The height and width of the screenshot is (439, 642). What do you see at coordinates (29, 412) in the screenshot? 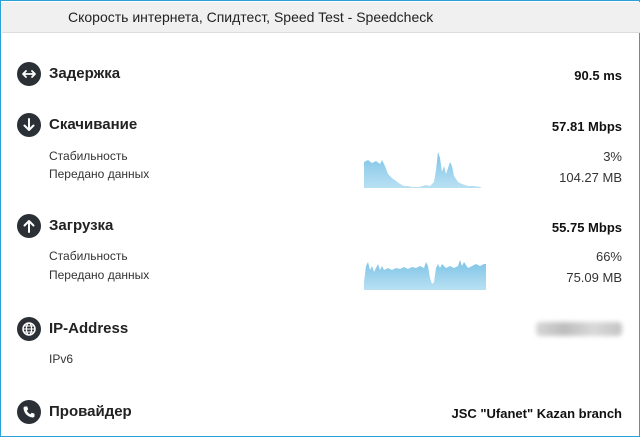
I see `phone-icon` at bounding box center [29, 412].